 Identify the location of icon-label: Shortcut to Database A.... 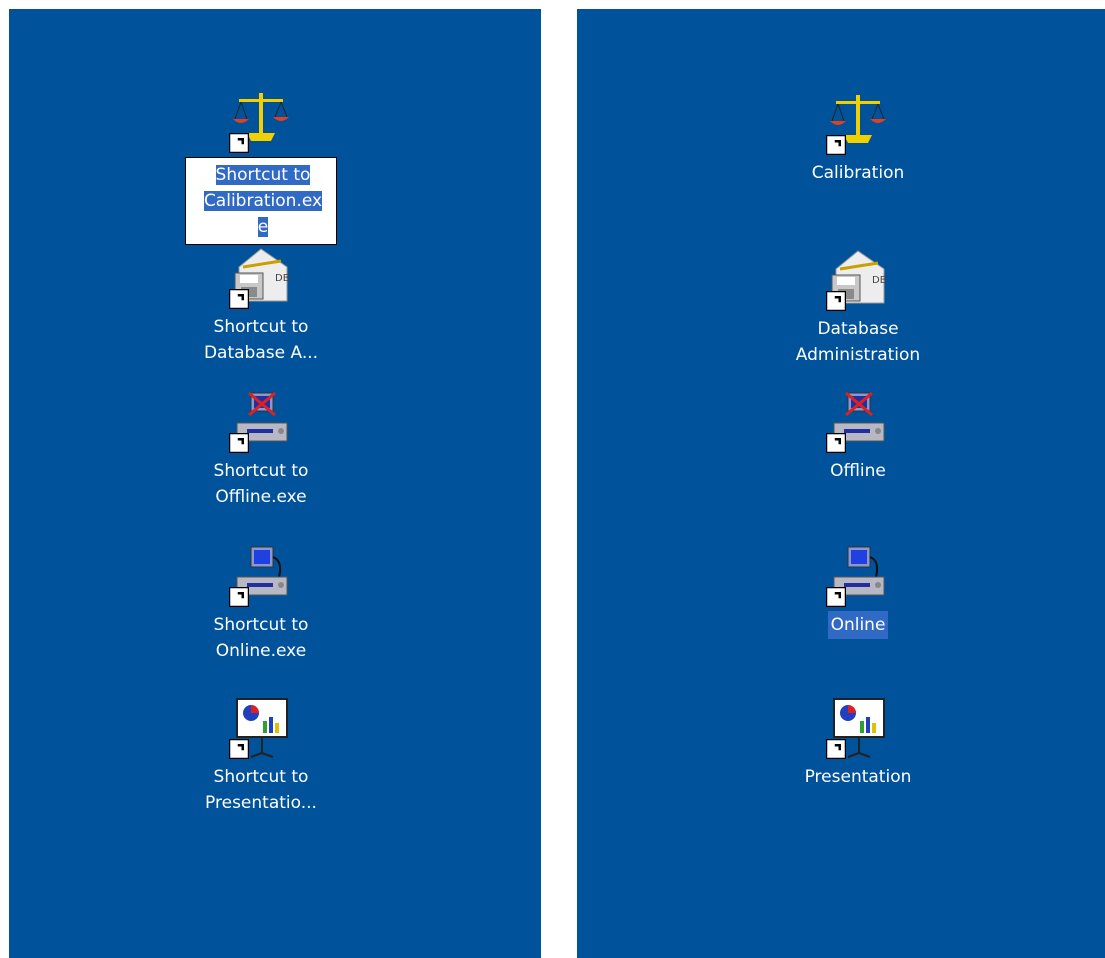
(261, 340).